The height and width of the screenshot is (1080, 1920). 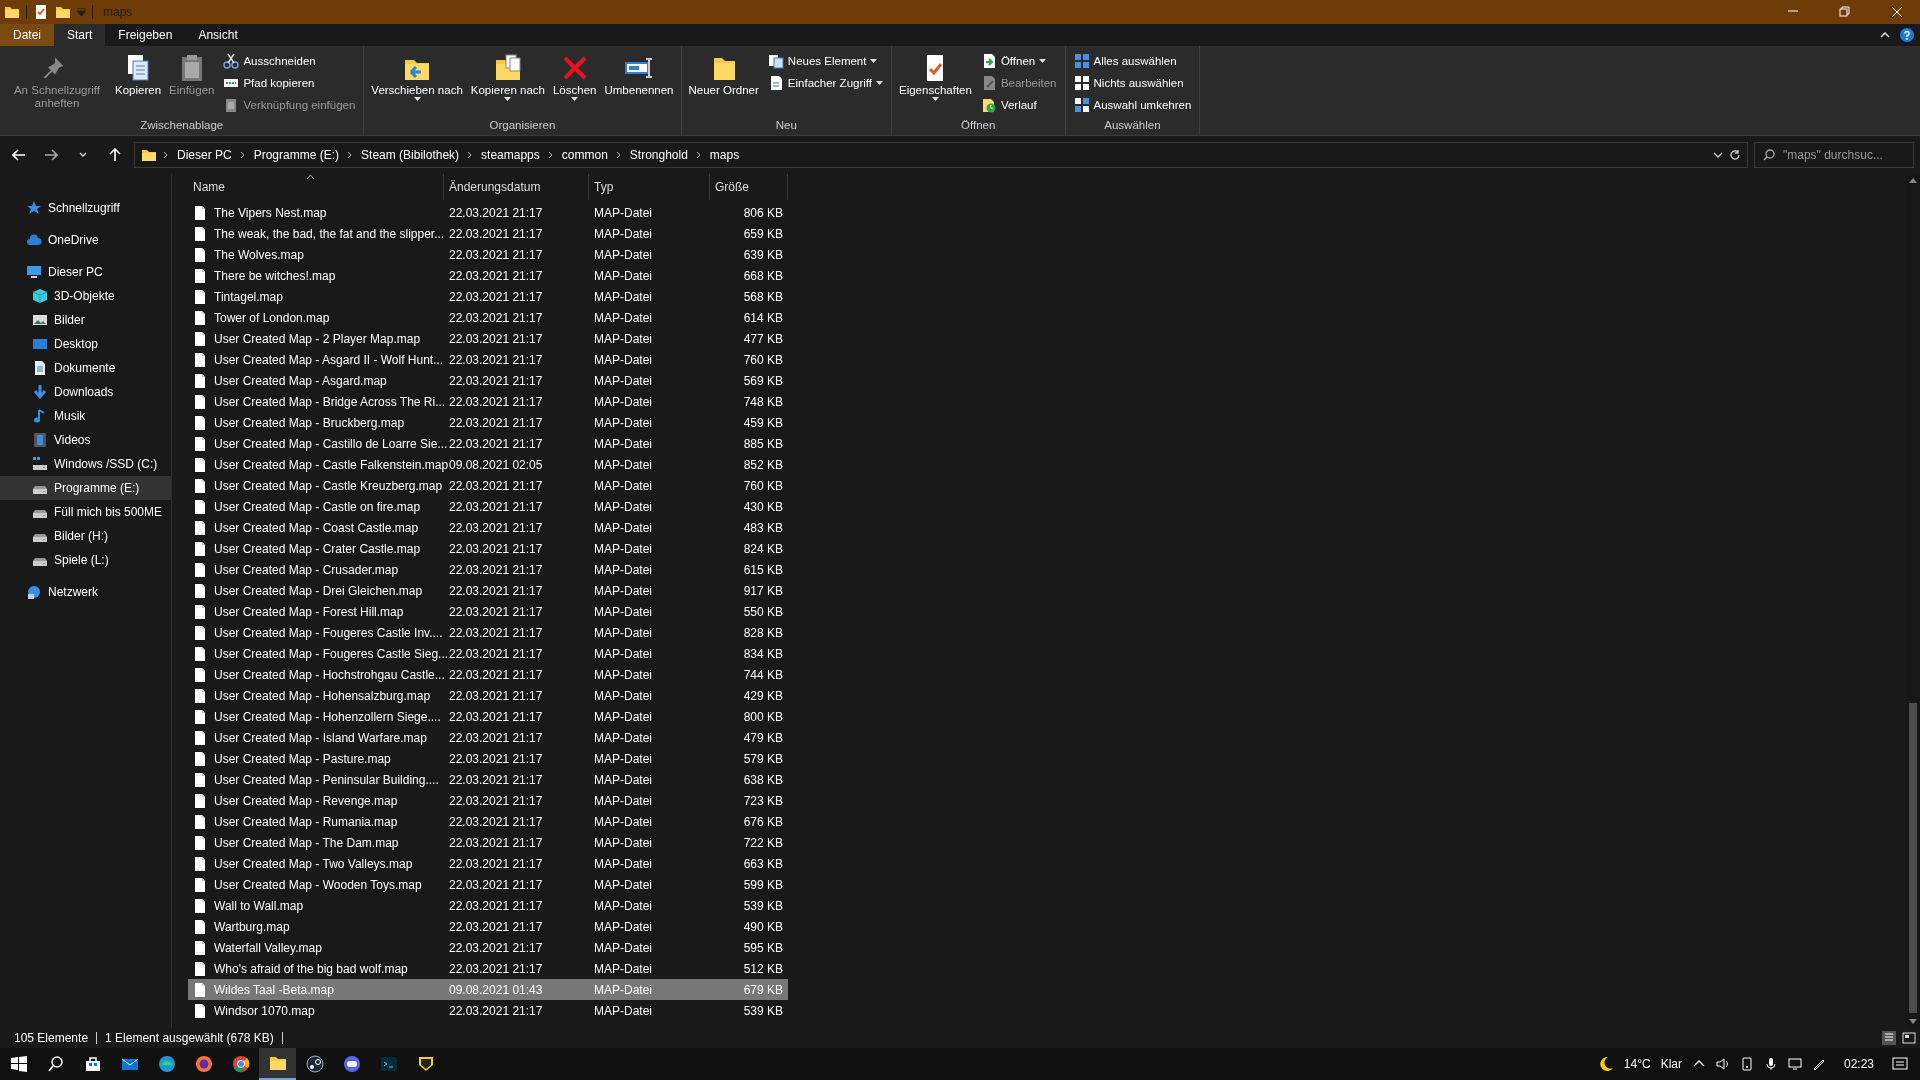 What do you see at coordinates (296, 155) in the screenshot?
I see `breadcrumb-item: Programme (E:)` at bounding box center [296, 155].